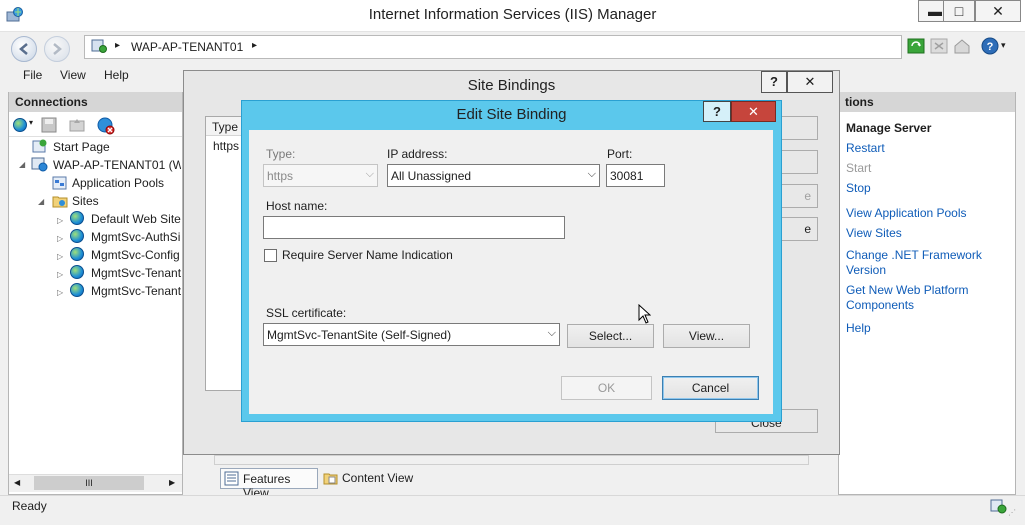 This screenshot has height=525, width=1025. What do you see at coordinates (136, 219) in the screenshot?
I see `tree-site-item: Default Web Site` at bounding box center [136, 219].